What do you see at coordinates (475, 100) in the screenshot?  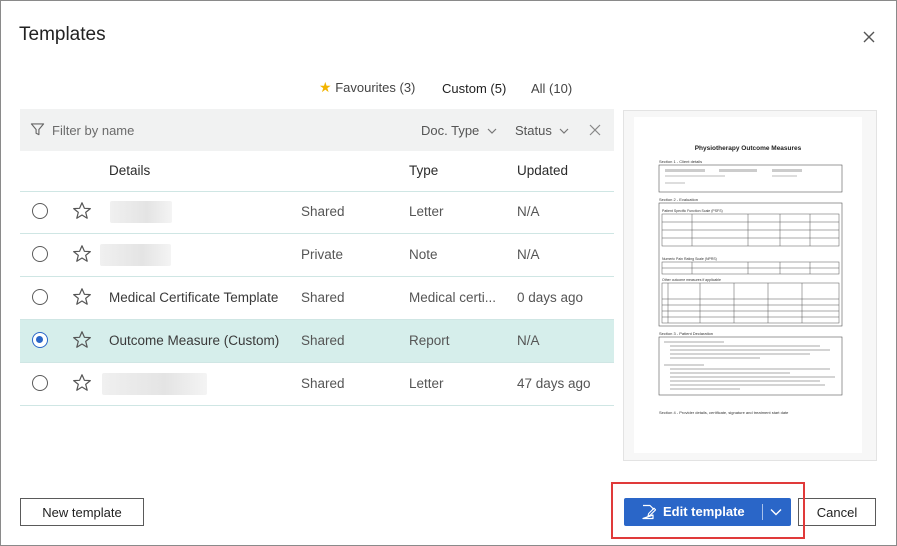 I see `tab-custom: Custom (5)` at bounding box center [475, 100].